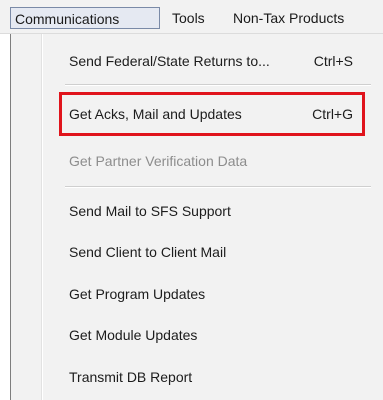  I want to click on menu-item-label: Get Module Updates, so click(133, 335).